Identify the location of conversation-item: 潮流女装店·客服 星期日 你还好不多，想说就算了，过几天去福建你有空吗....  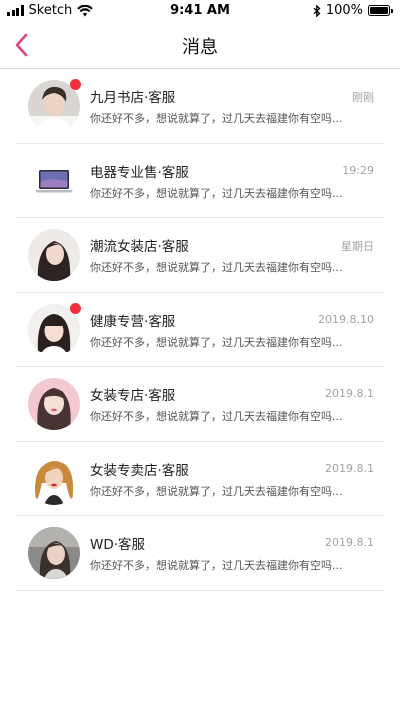
(200, 255).